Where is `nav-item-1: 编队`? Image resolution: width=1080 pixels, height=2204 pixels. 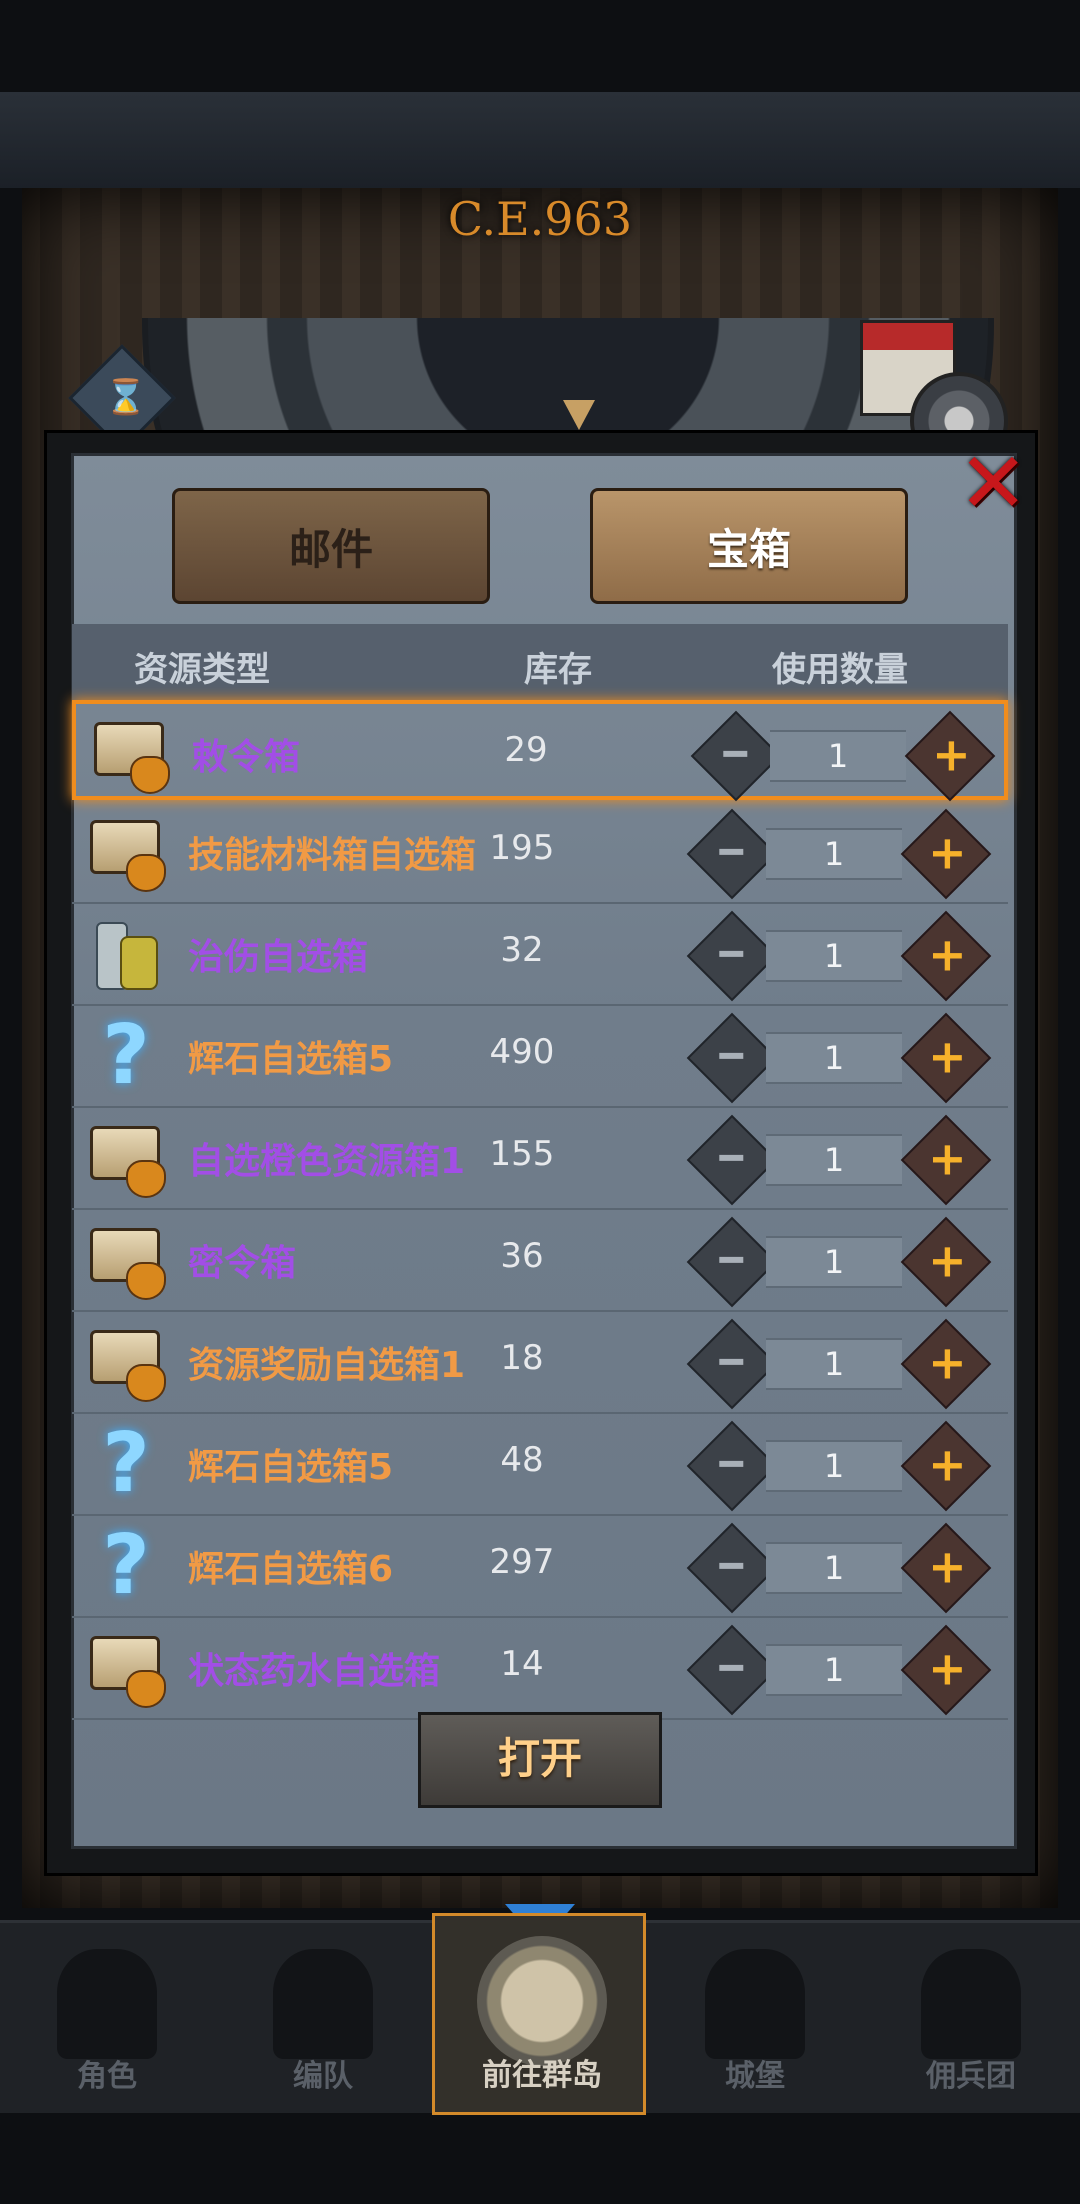 nav-item-1: 编队 is located at coordinates (323, 2018).